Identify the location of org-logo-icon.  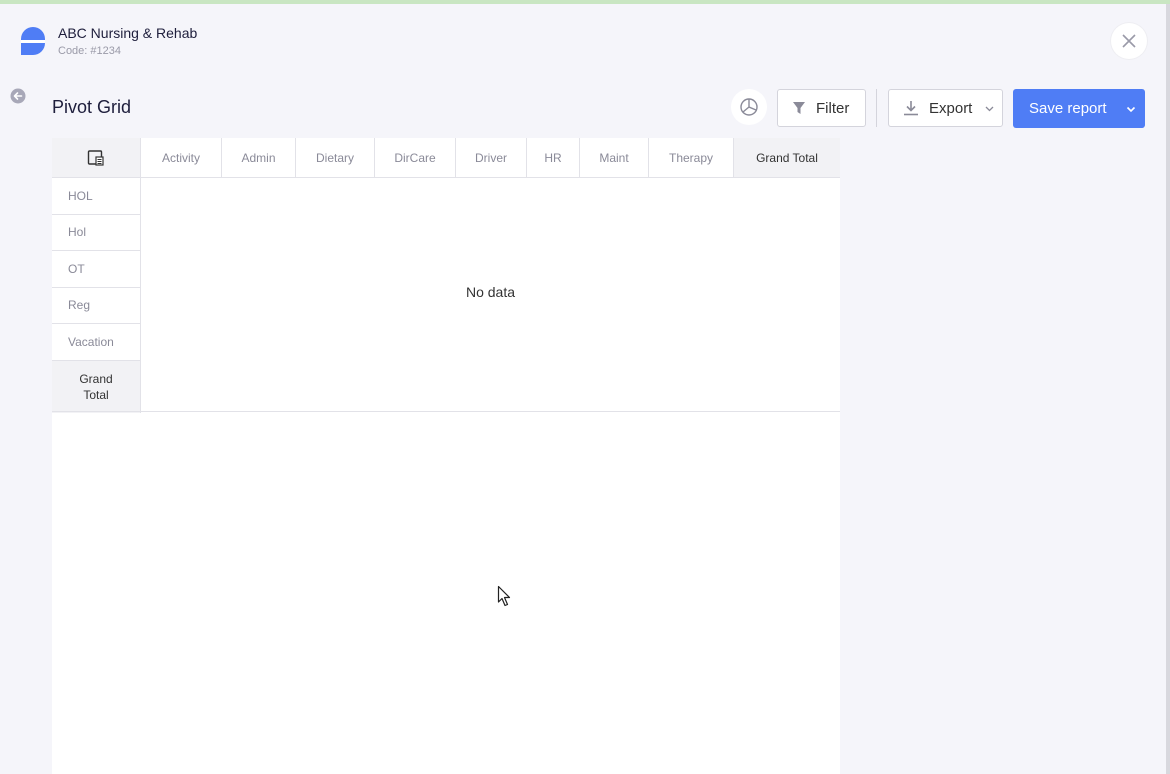
(33, 41).